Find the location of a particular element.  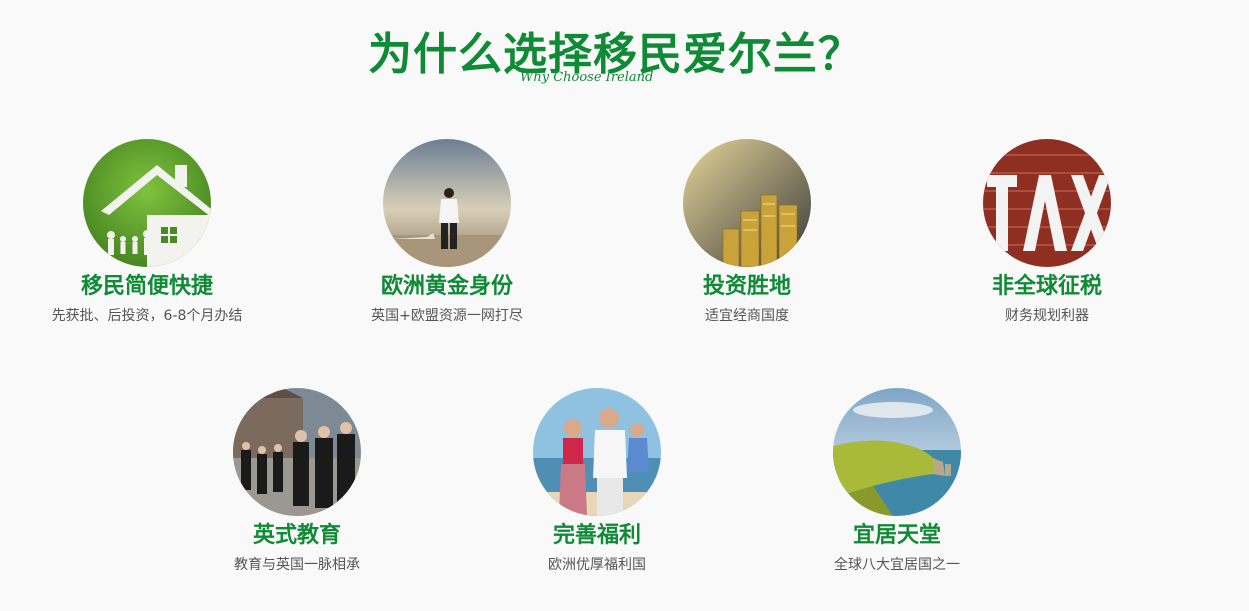

tax-letters-image is located at coordinates (1047, 203).